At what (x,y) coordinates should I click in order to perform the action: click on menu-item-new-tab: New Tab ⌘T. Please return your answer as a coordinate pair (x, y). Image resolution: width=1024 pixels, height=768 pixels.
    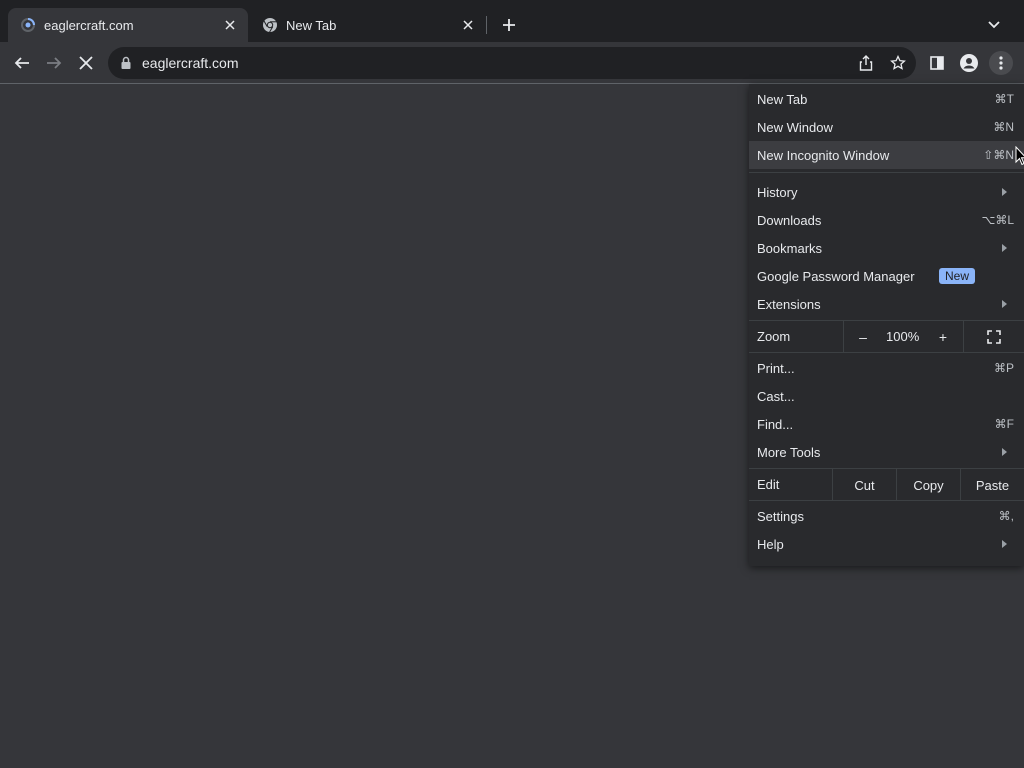
    Looking at the image, I should click on (886, 99).